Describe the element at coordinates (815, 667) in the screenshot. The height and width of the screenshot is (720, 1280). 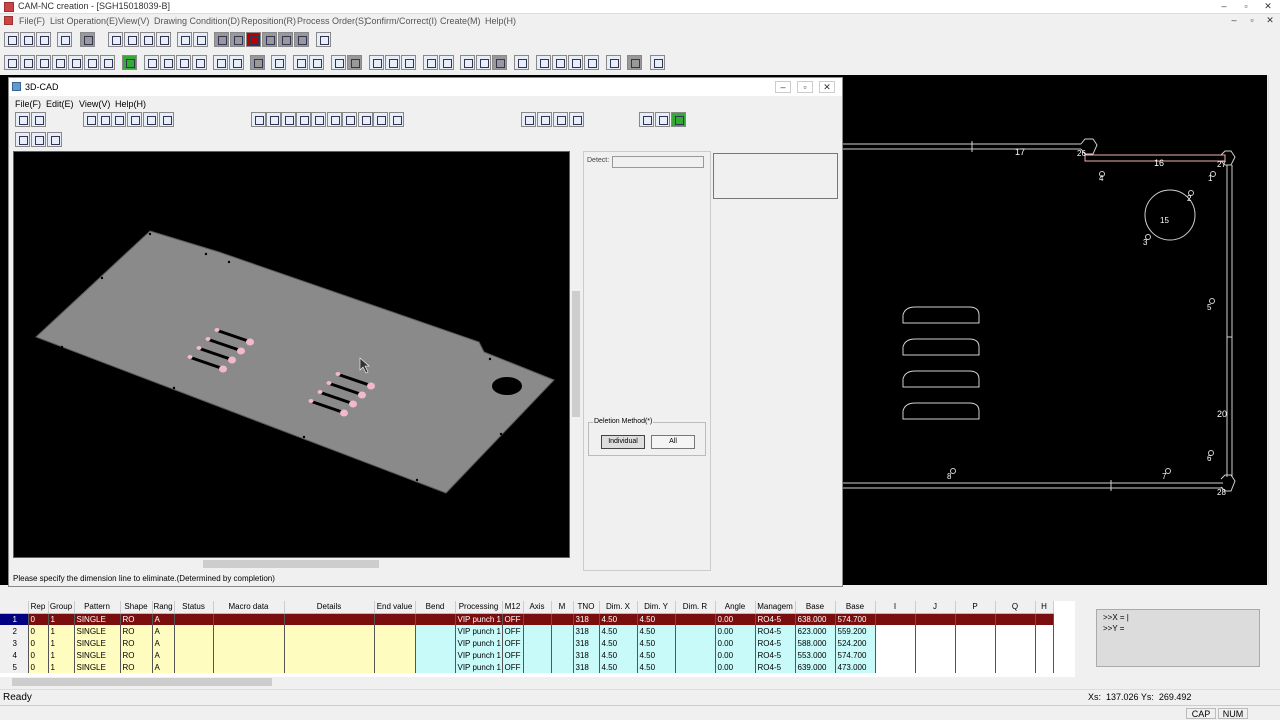
I see `table-cell: 639.000` at that location.